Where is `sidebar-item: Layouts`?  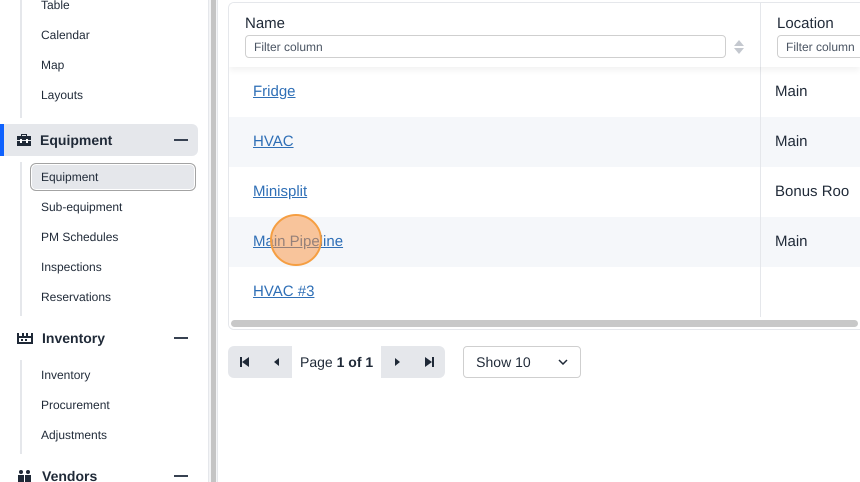
sidebar-item: Layouts is located at coordinates (113, 95).